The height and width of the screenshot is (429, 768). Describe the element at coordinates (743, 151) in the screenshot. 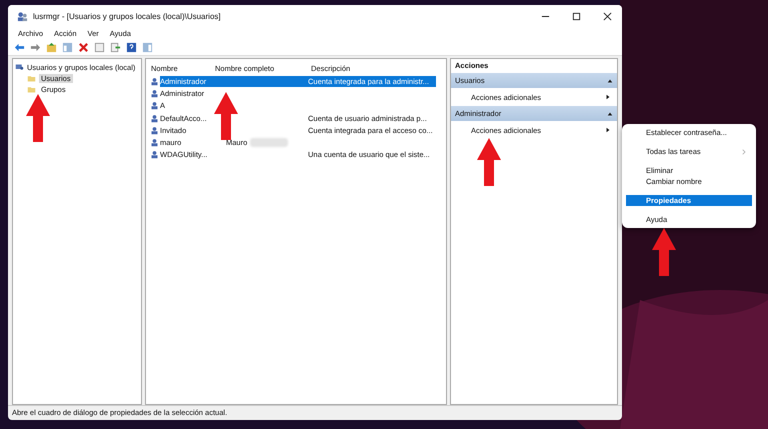

I see `chevron-icon` at that location.